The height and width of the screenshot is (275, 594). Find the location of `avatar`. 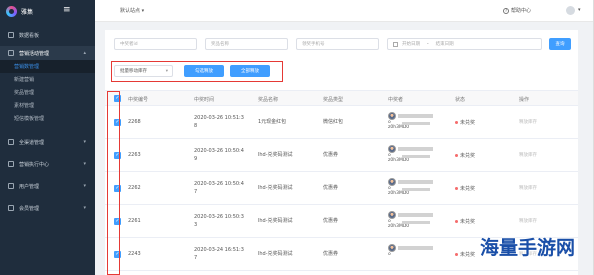

avatar is located at coordinates (570, 10).